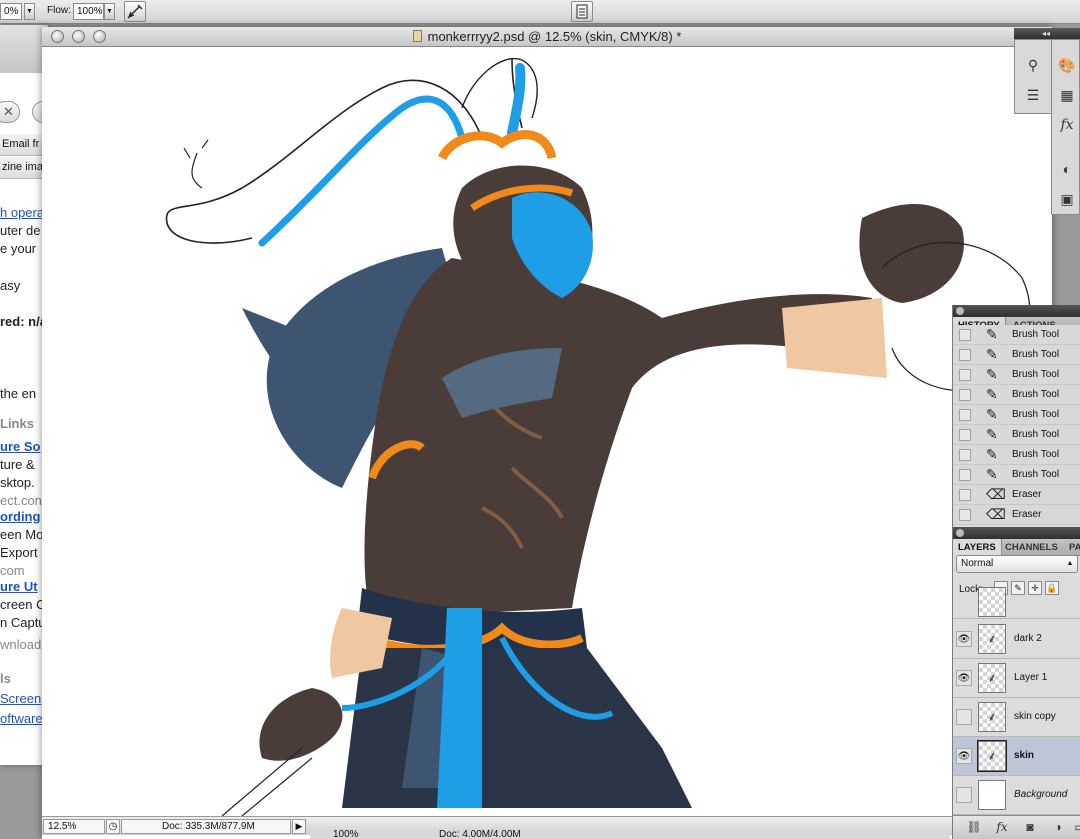  I want to click on add-mask-icon: ◙, so click(1030, 827).